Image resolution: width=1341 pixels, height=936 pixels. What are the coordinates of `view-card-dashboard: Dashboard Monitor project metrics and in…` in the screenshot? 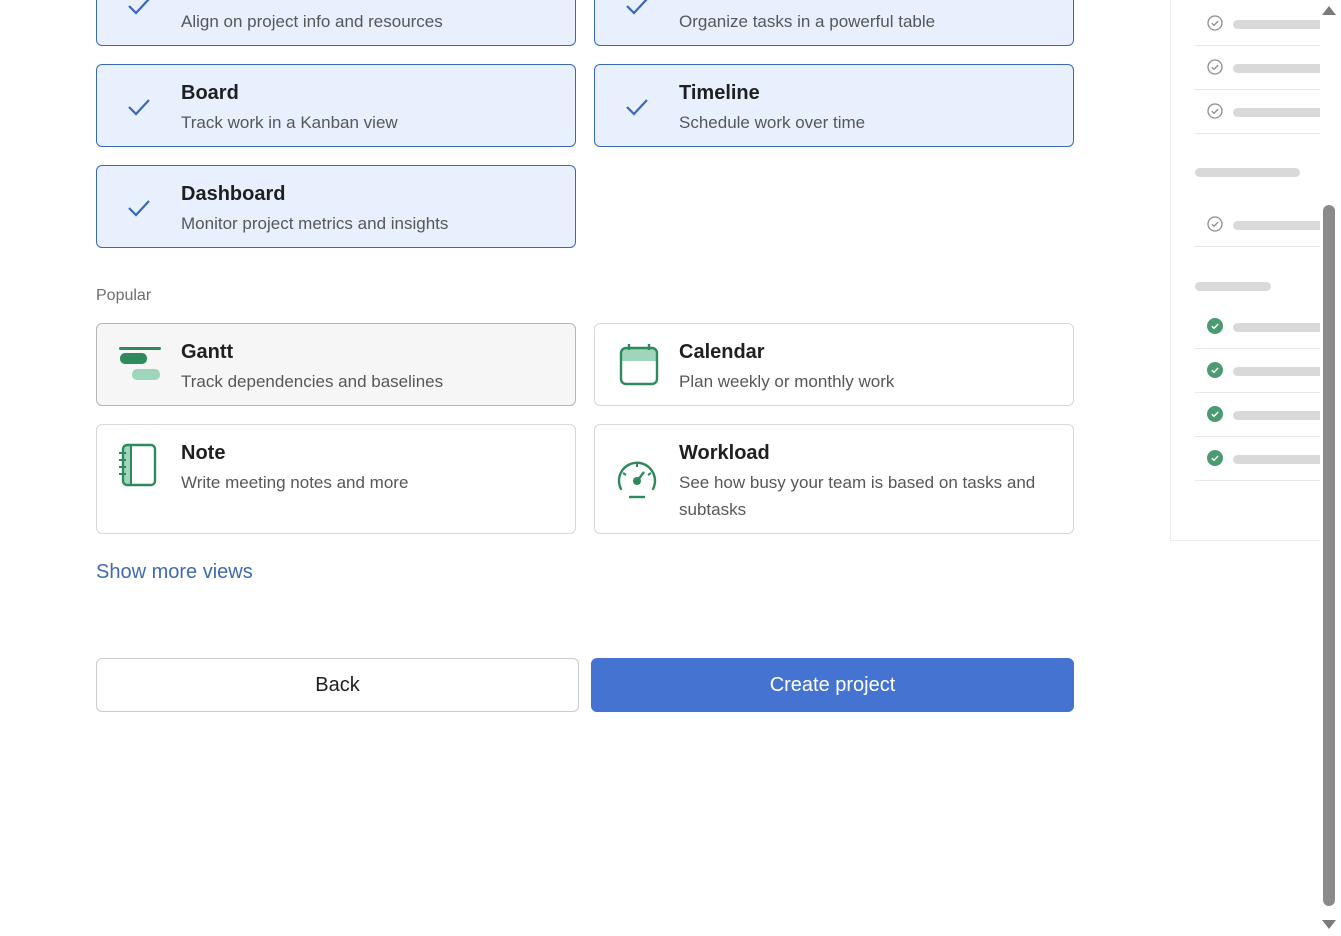 It's located at (336, 206).